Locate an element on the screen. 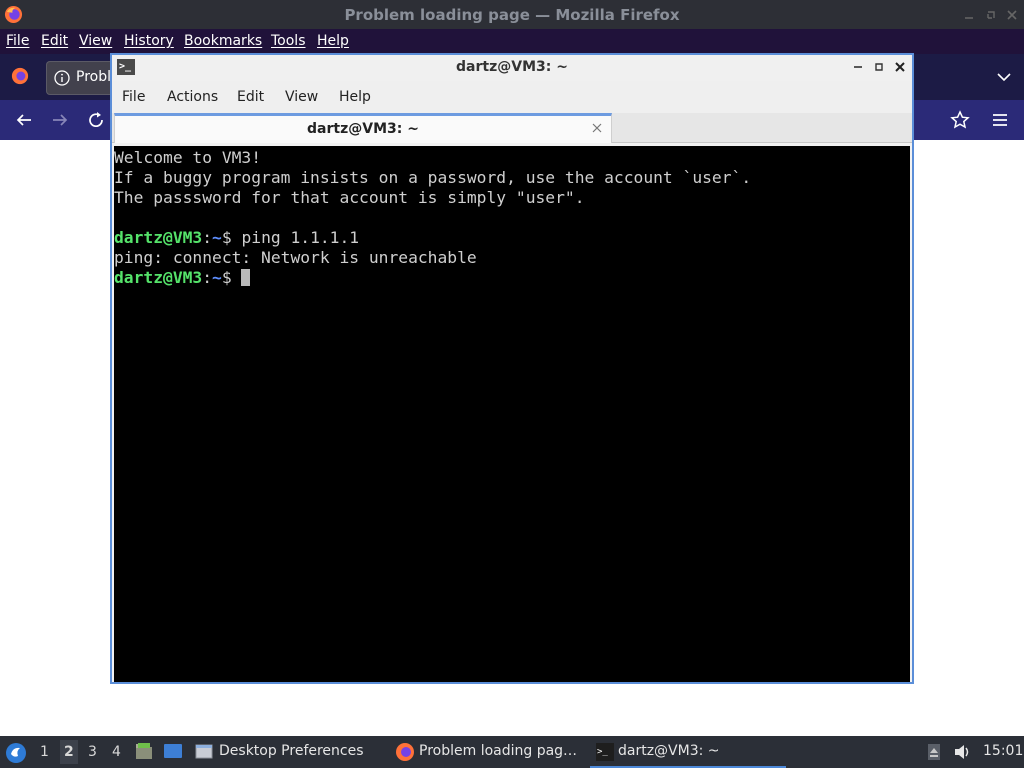 Image resolution: width=1024 pixels, height=768 pixels. terminal-prompt-line: dartz@VM3:~$ ping 1.1.1.1 is located at coordinates (512, 238).